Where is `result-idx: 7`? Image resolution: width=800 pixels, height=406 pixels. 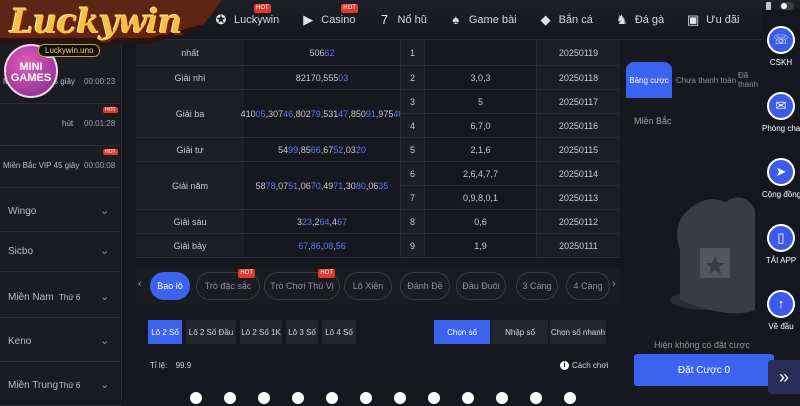
result-idx: 7 is located at coordinates (412, 198).